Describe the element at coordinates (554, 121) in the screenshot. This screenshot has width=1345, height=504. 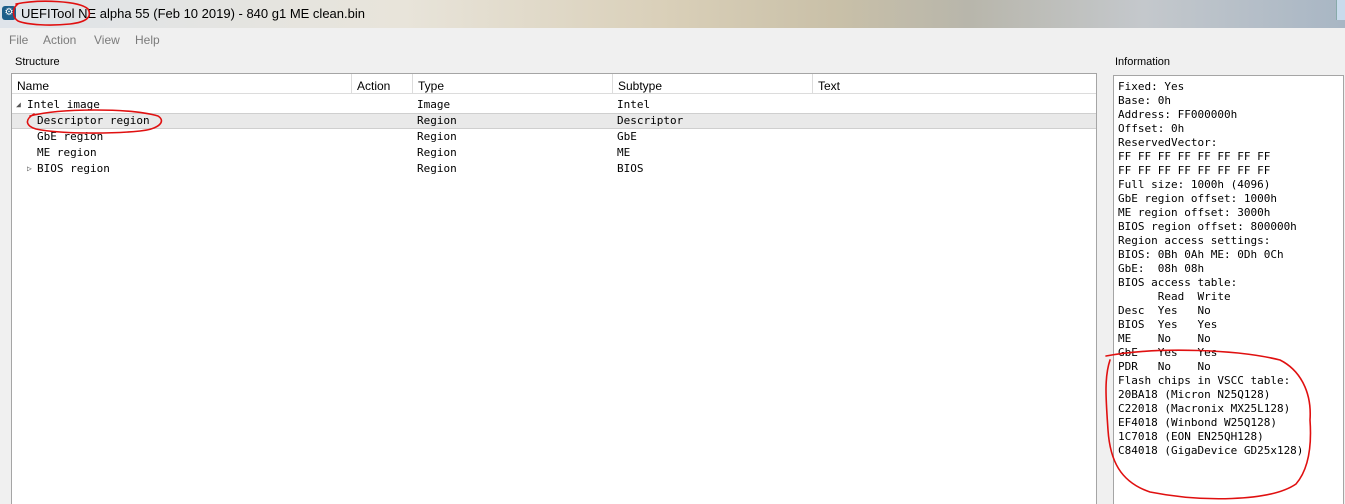
I see `tree-row-selected: Descriptor region Region Descriptor` at that location.